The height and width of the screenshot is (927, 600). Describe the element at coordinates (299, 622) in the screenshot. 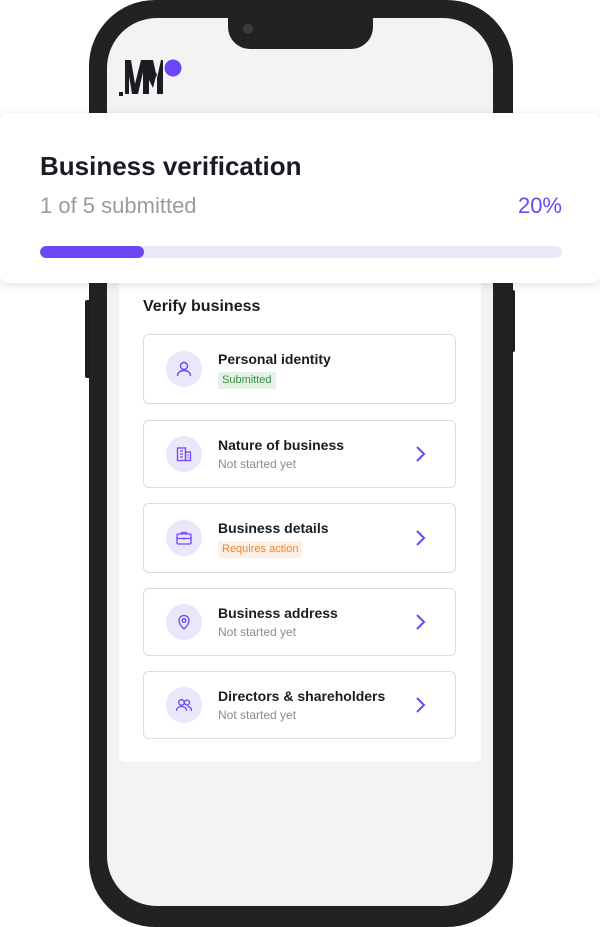

I see `verification-item-business-address: Business address Not started yet` at that location.